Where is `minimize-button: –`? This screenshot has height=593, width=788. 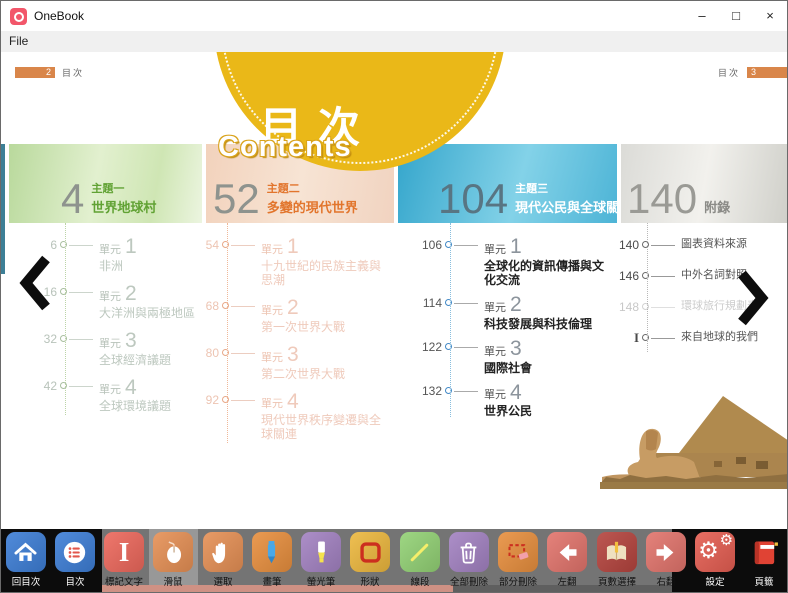
minimize-button: – is located at coordinates (702, 16).